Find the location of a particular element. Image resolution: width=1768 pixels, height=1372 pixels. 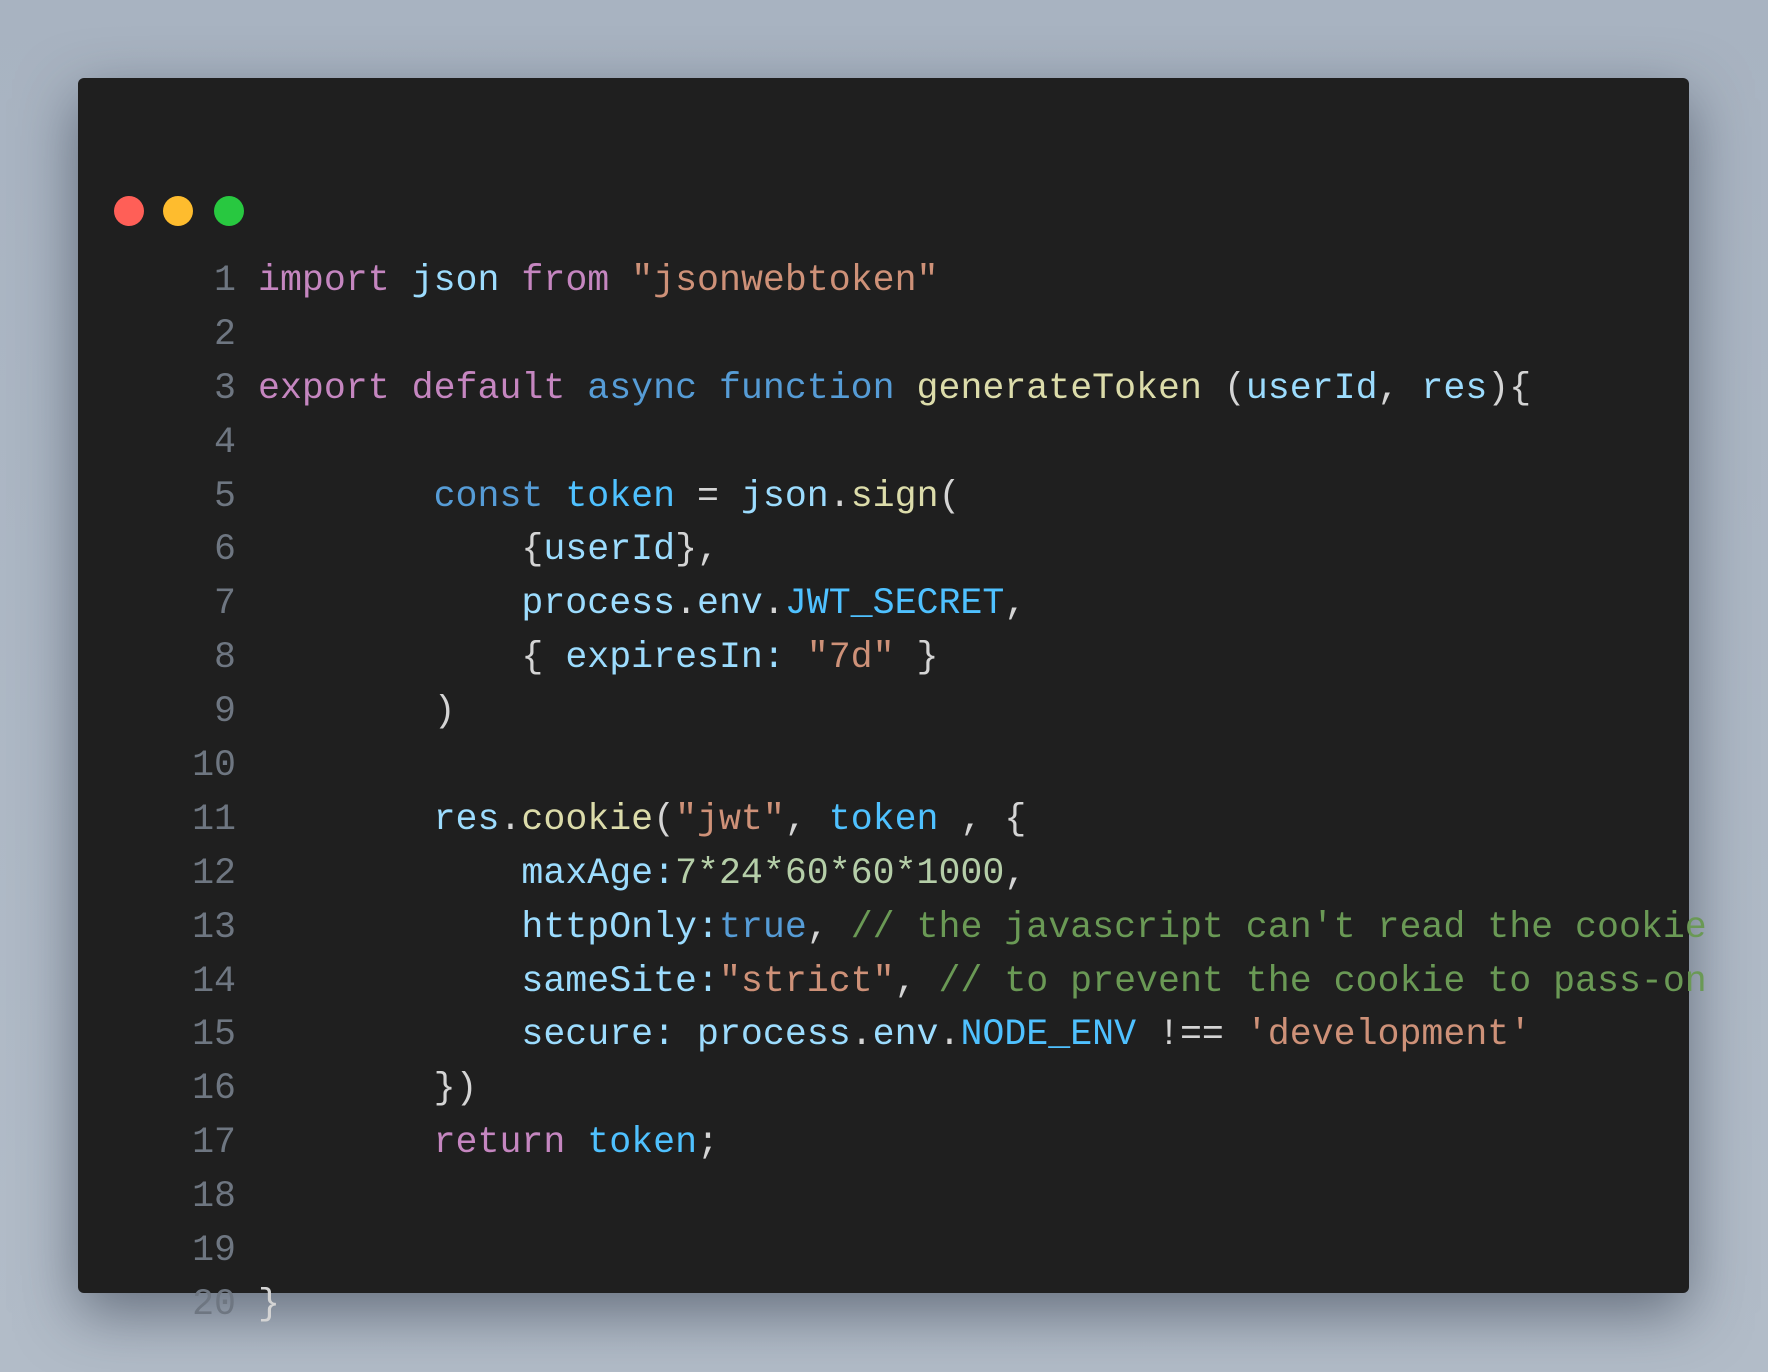

line-number: 15 is located at coordinates (214, 1035).